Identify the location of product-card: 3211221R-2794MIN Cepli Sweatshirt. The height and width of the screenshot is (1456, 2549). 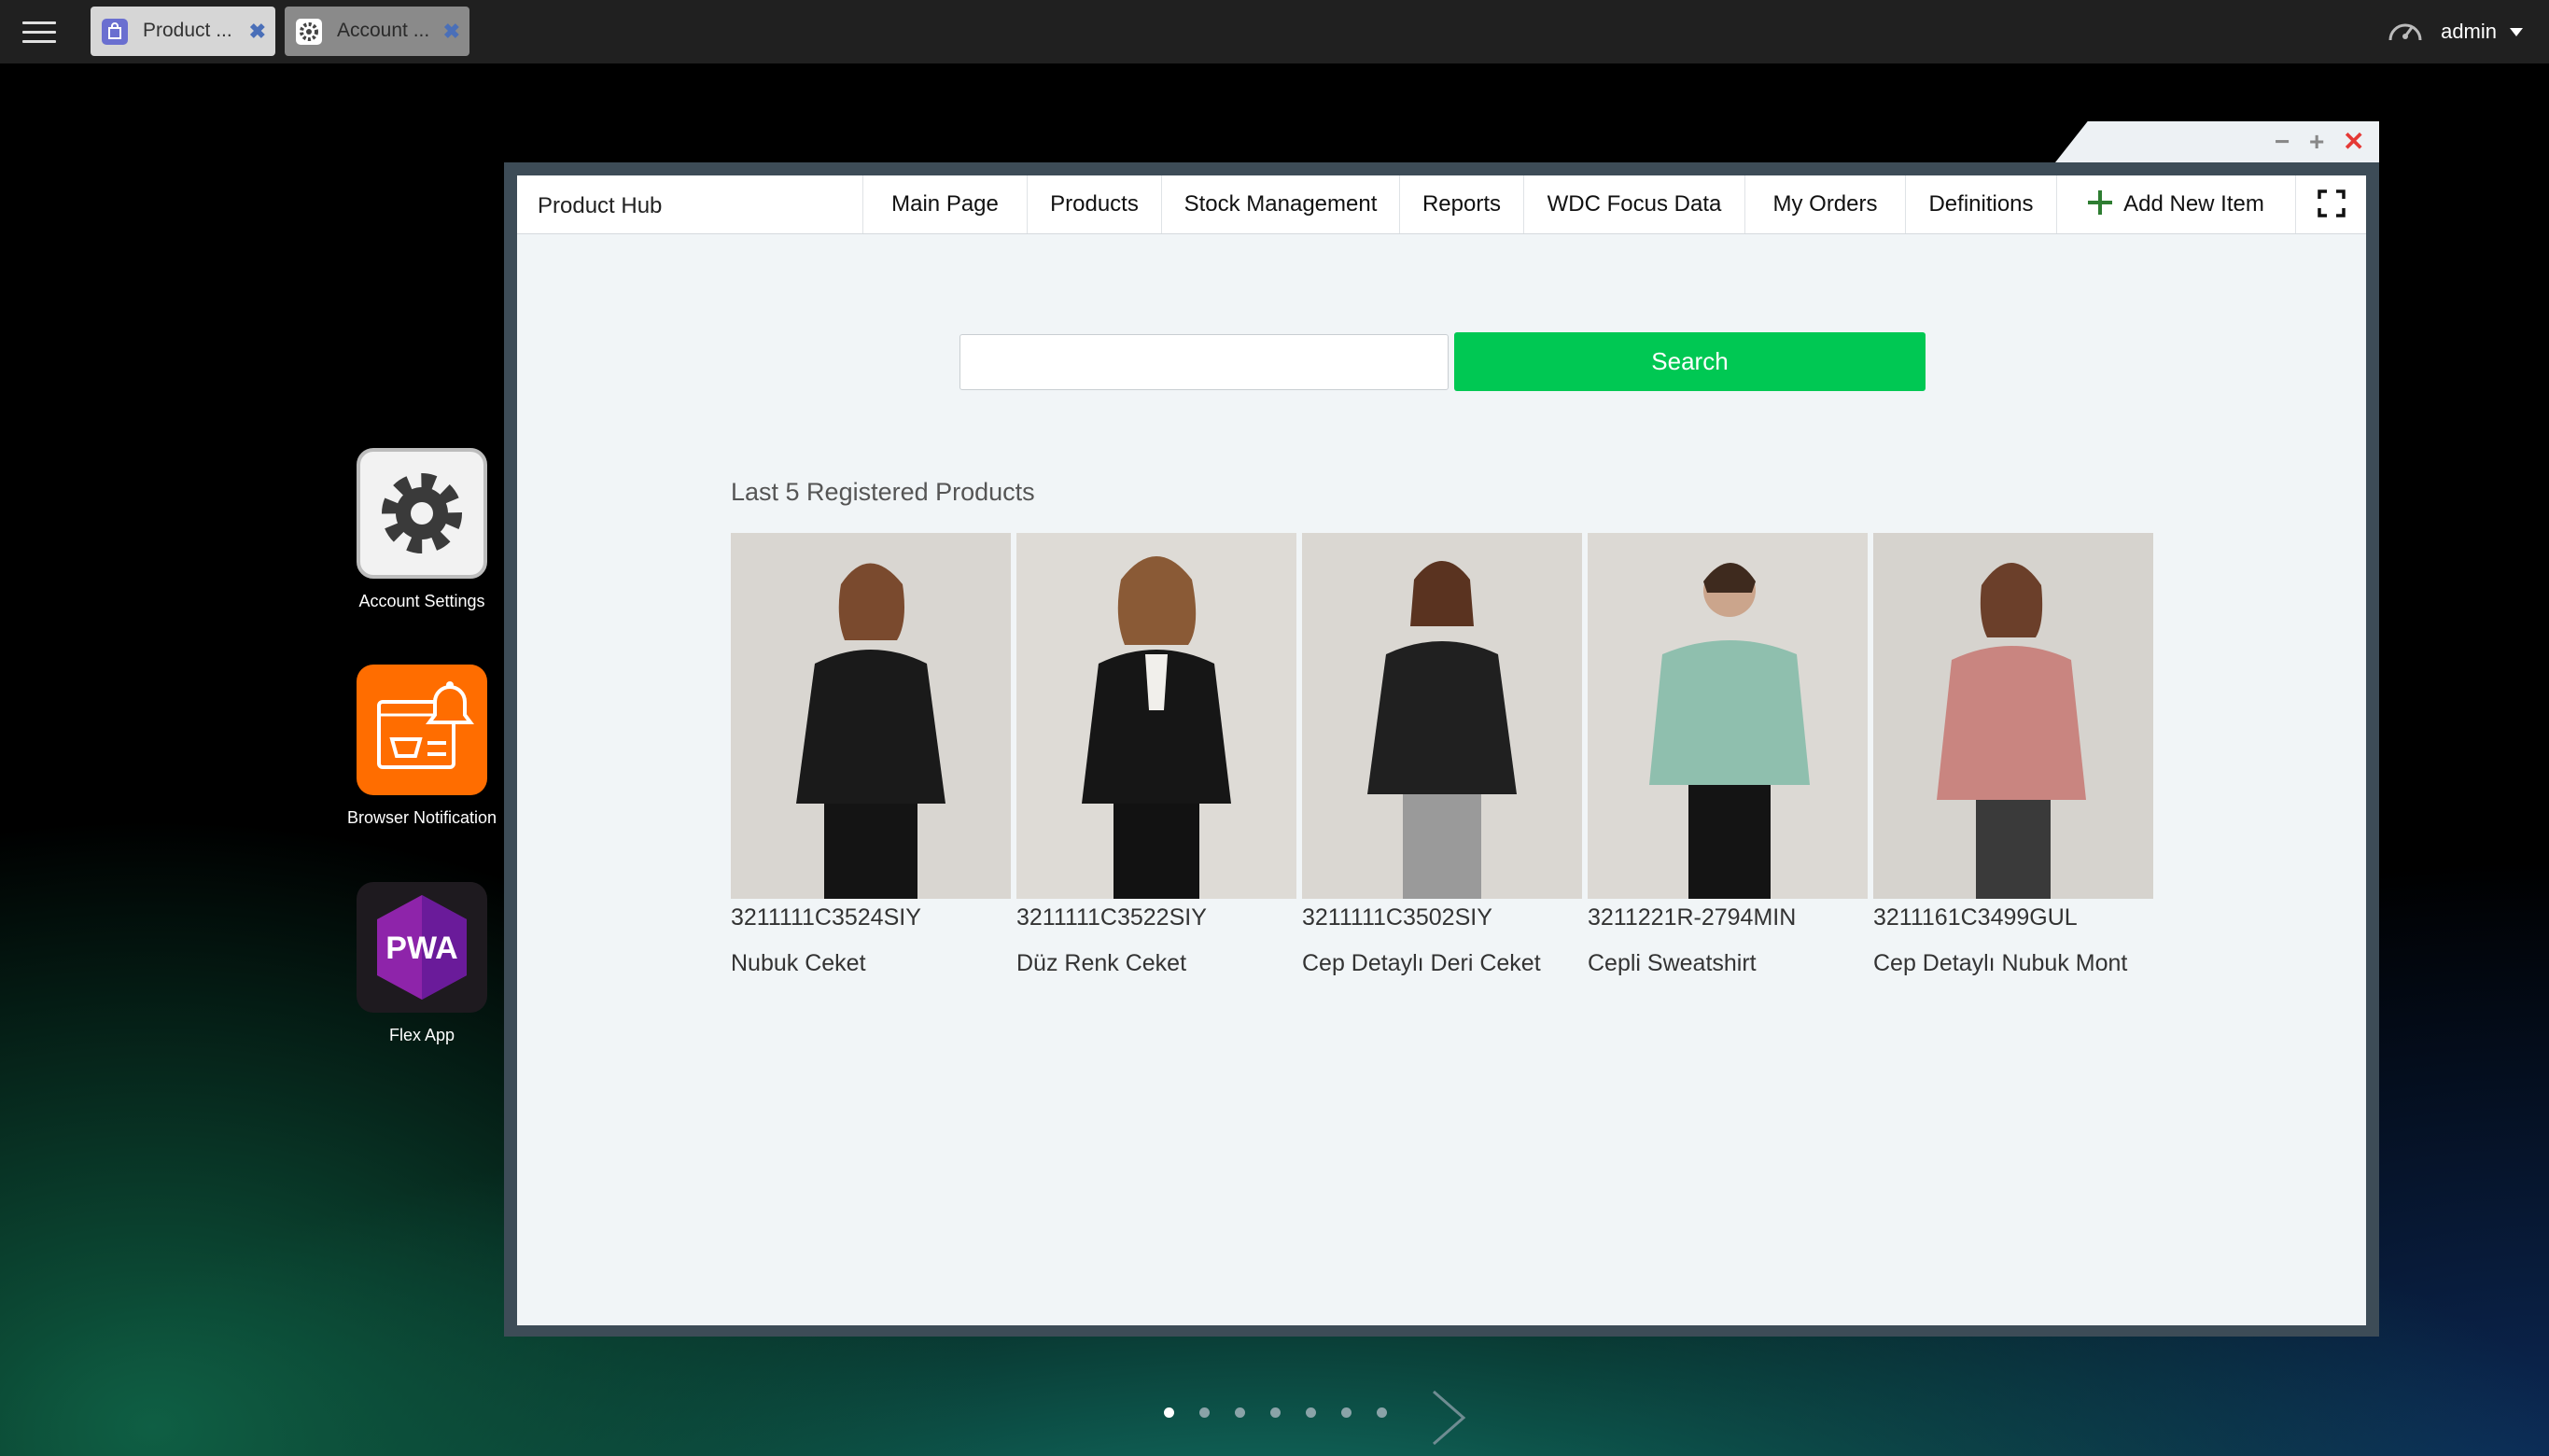
(1728, 755).